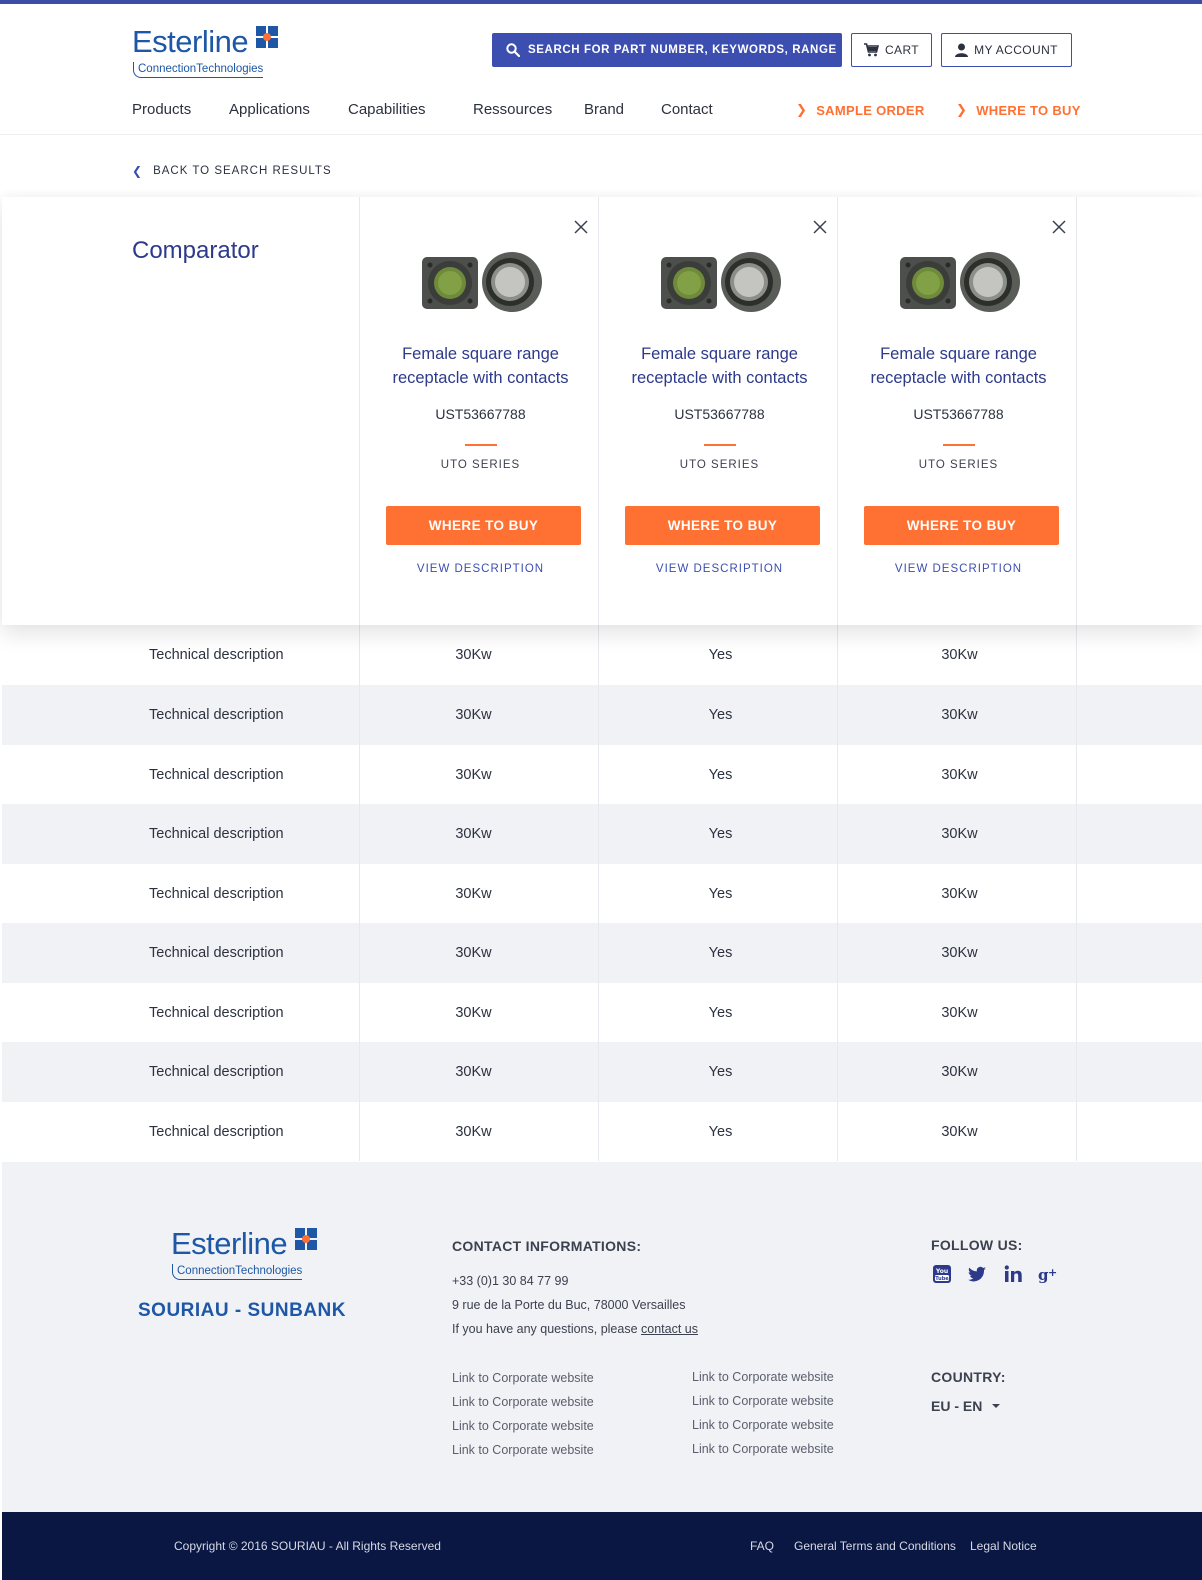  I want to click on twitter-icon, so click(977, 1274).